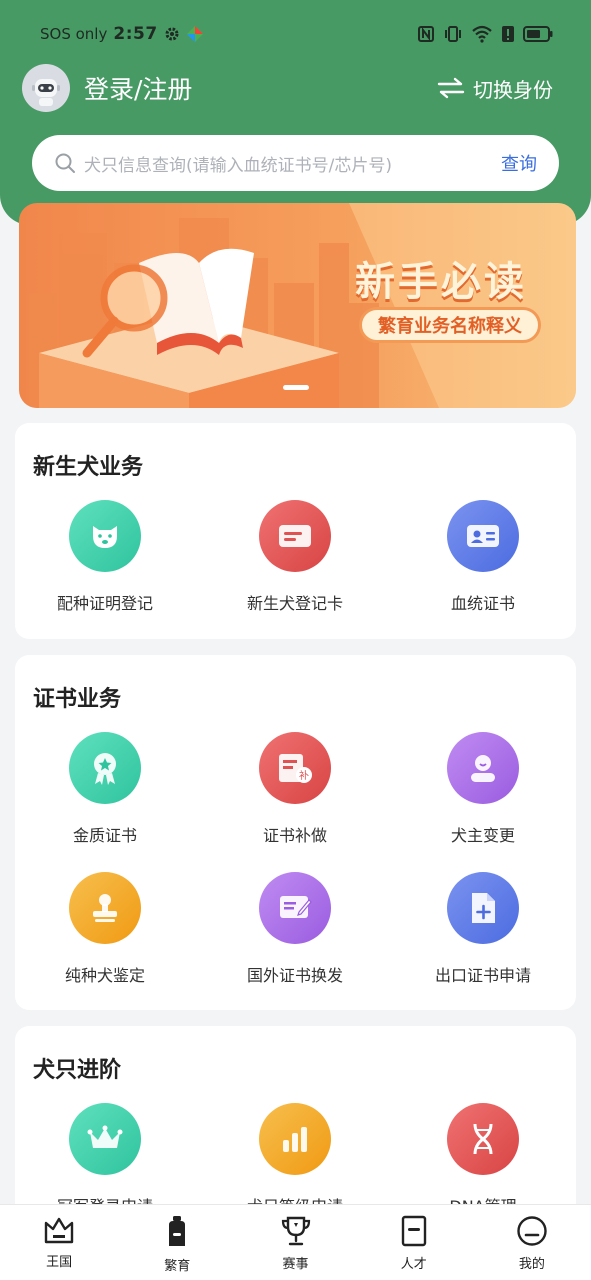 This screenshot has height=1280, width=591. I want to click on service-dna-management: DNA管理, so click(483, 1160).